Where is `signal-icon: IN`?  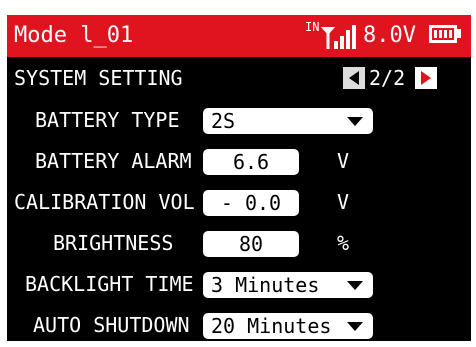 signal-icon: IN is located at coordinates (331, 36).